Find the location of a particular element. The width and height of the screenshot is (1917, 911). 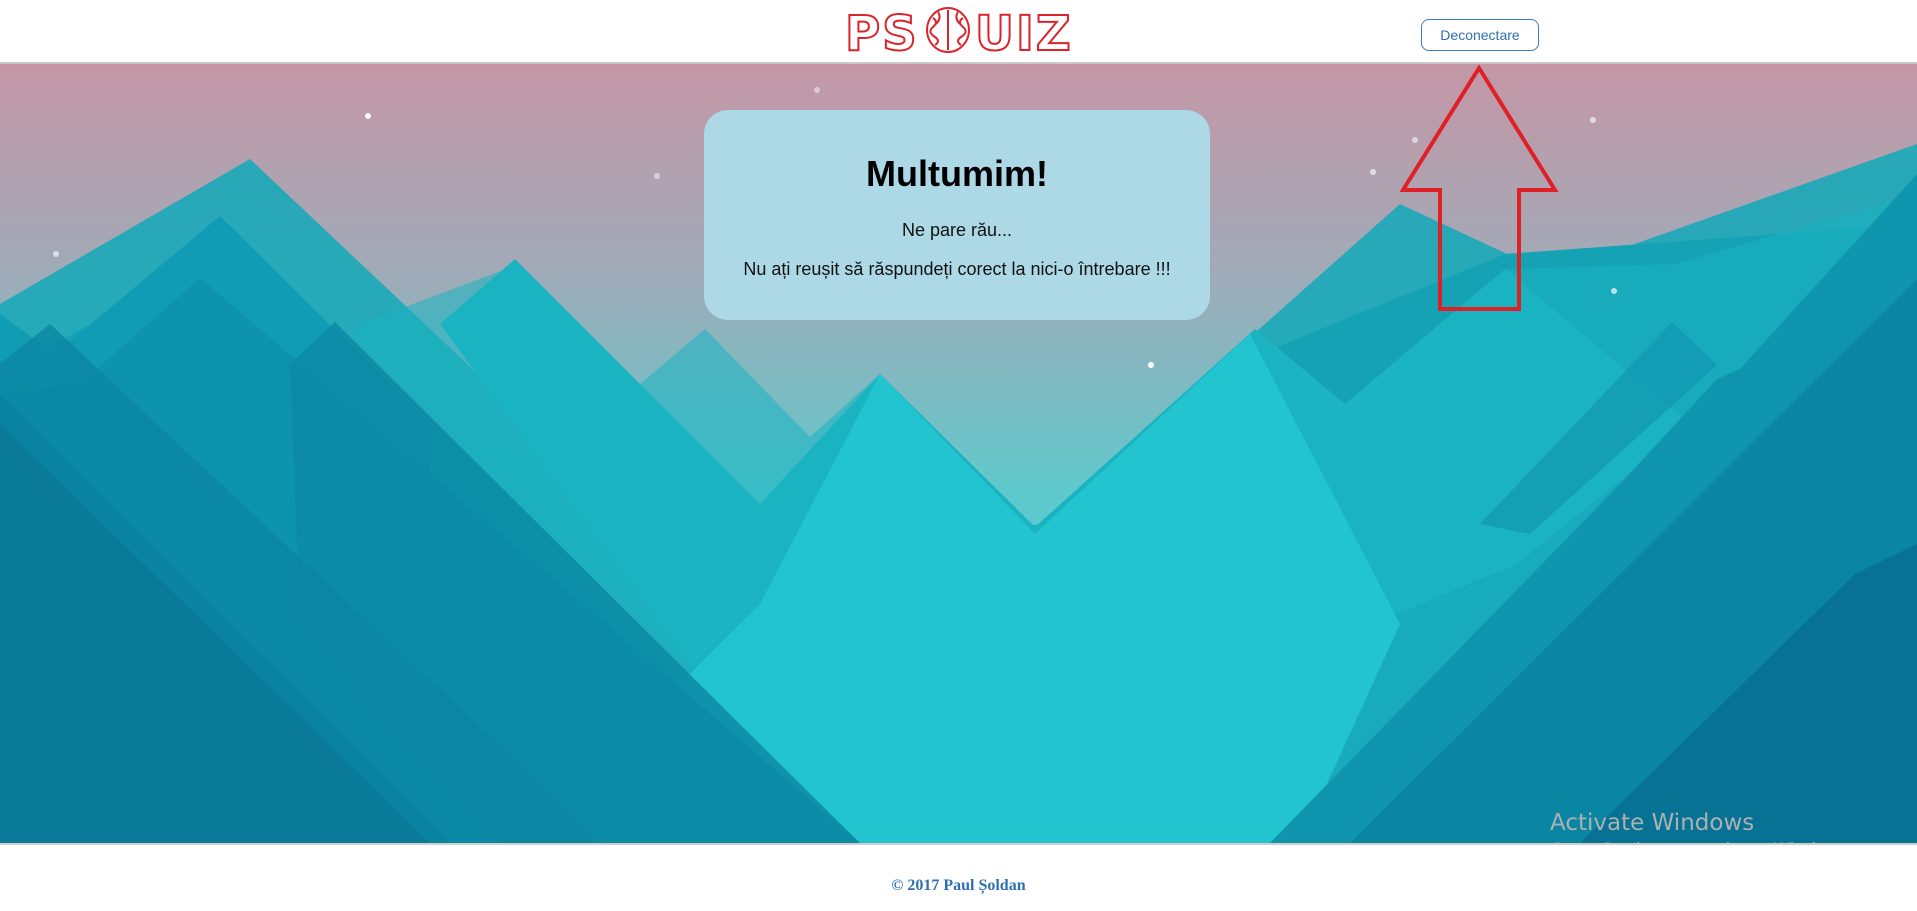

brain-icon is located at coordinates (948, 30).